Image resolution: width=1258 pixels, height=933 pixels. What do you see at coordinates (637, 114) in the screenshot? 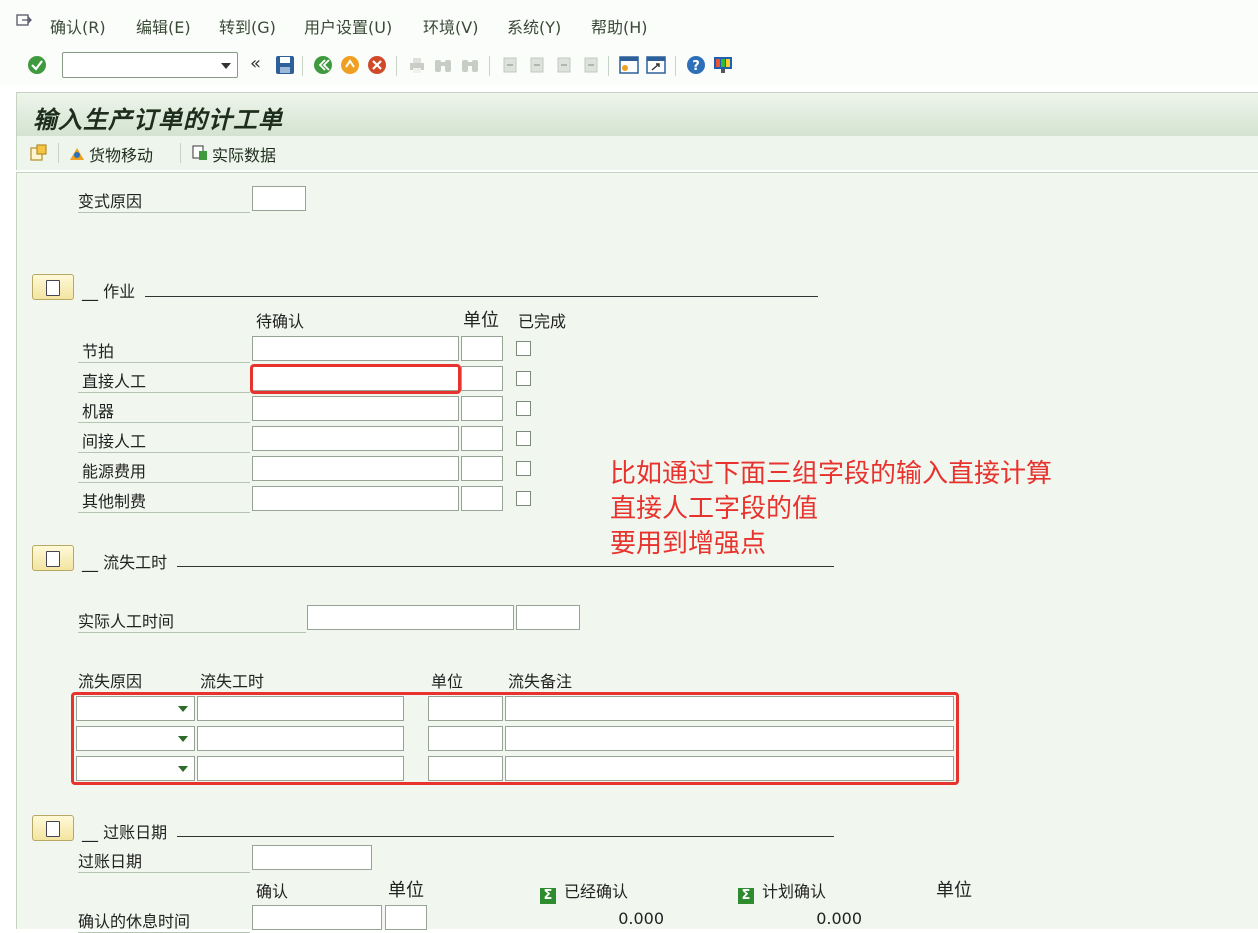
I see `title-bar: 输入生产订单的计工单` at bounding box center [637, 114].